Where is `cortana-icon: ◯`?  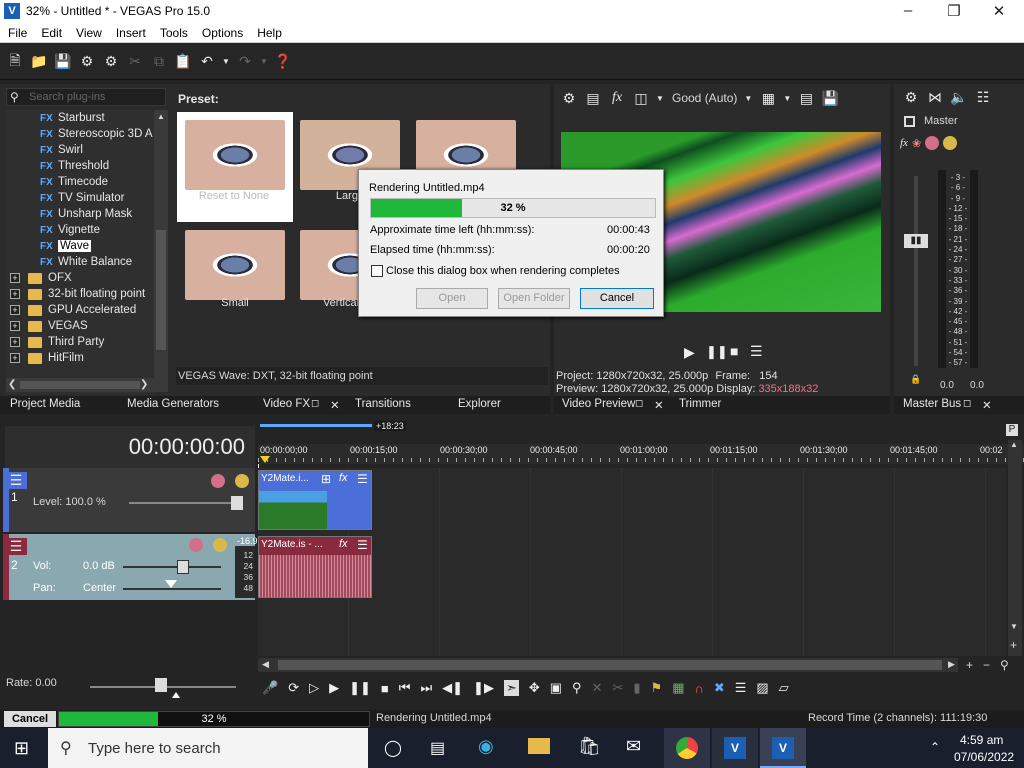
cortana-icon: ◯ is located at coordinates (393, 748).